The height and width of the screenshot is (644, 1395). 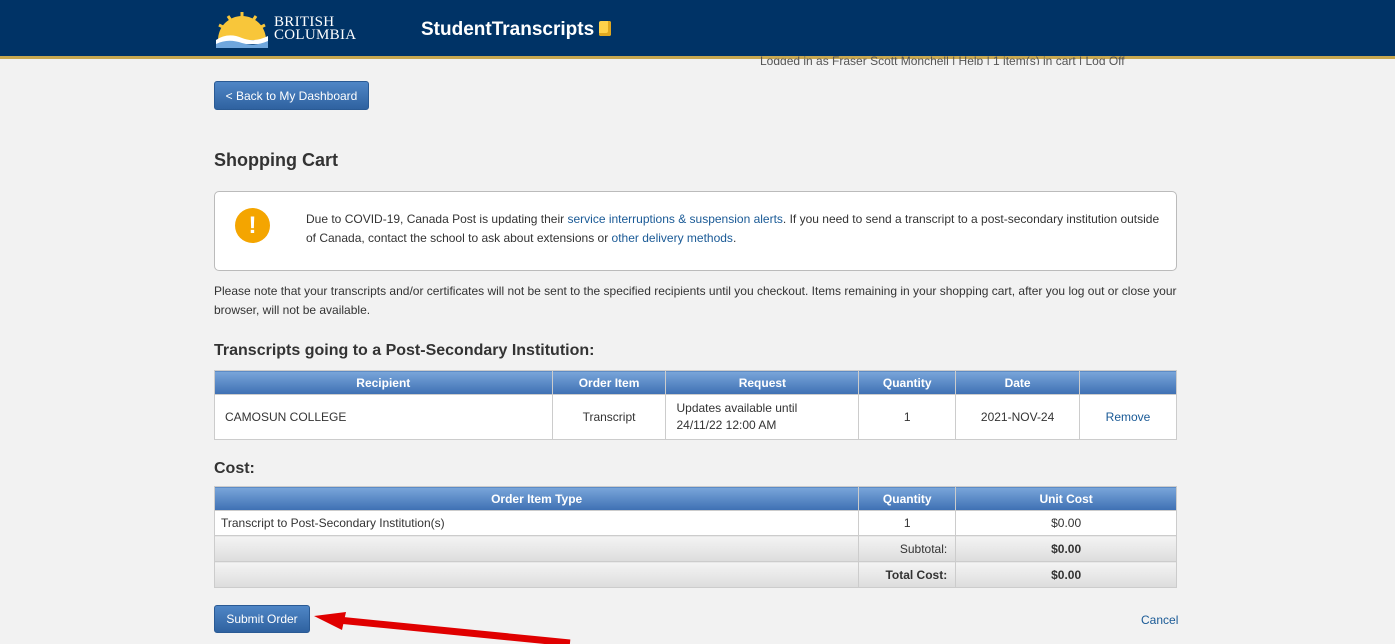 What do you see at coordinates (907, 548) in the screenshot?
I see `subtotal-label: Subtotal:` at bounding box center [907, 548].